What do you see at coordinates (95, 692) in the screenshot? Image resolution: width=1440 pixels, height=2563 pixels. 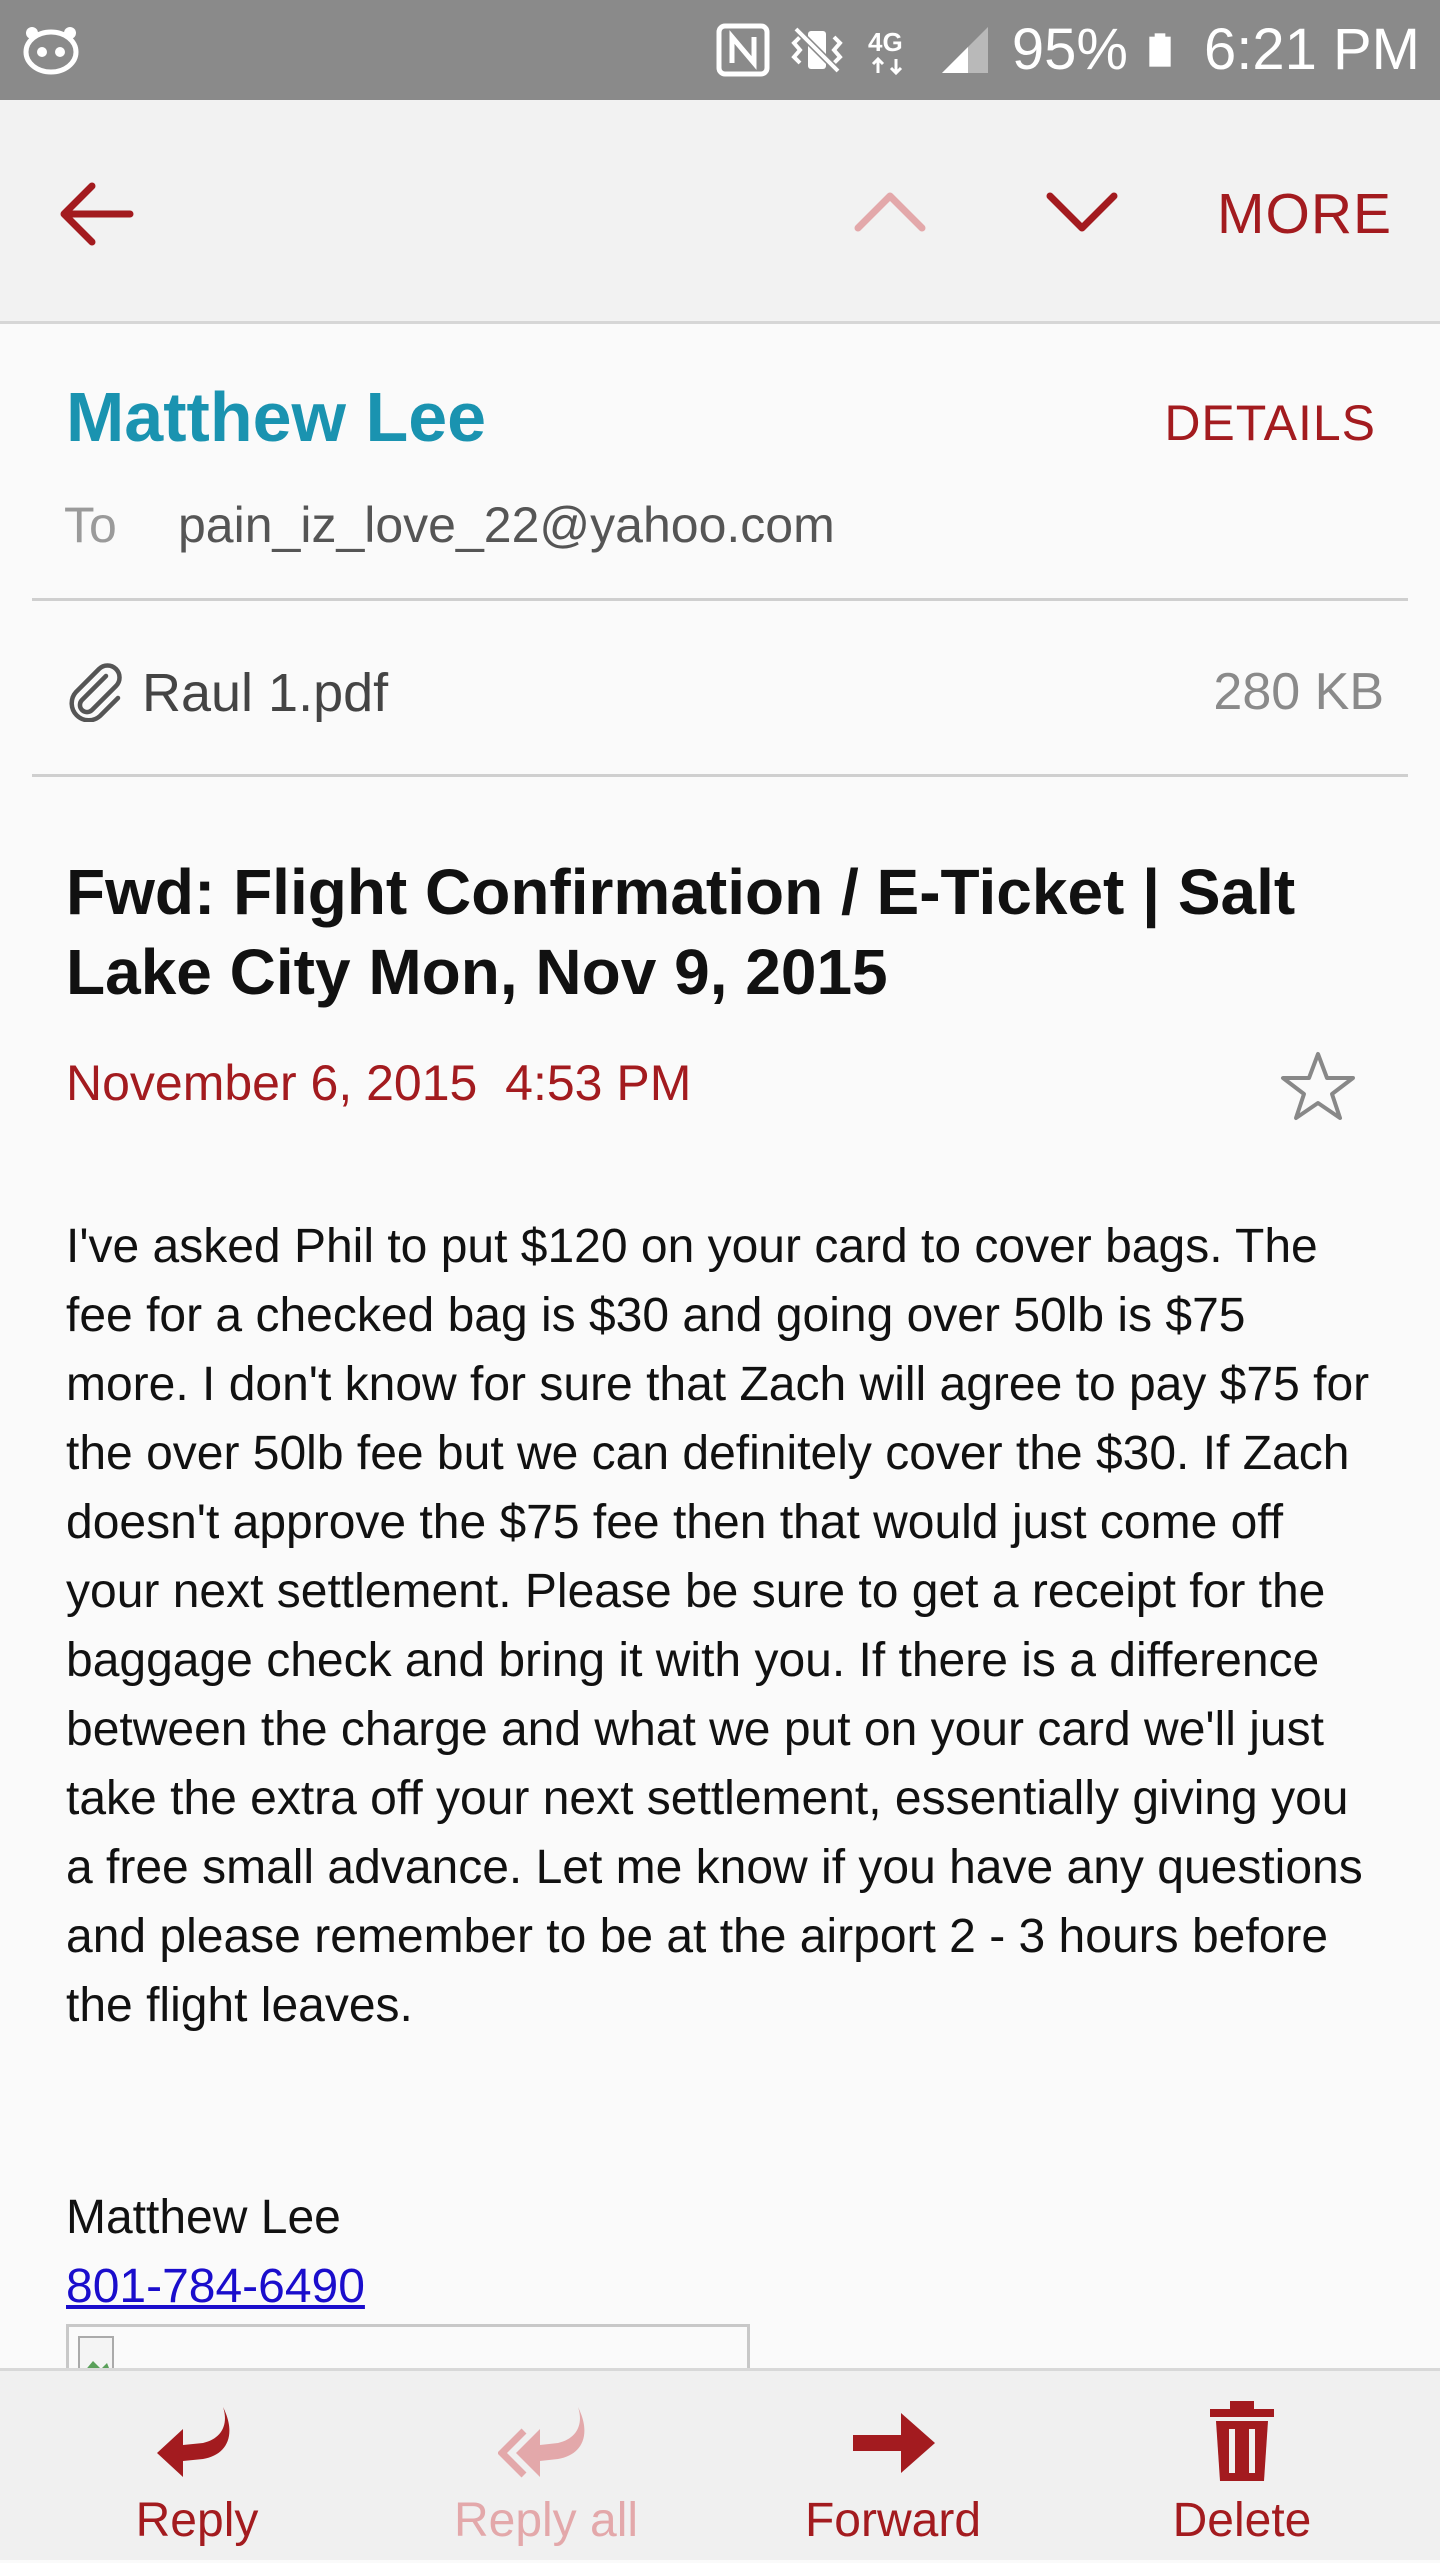 I see `paperclip-icon` at bounding box center [95, 692].